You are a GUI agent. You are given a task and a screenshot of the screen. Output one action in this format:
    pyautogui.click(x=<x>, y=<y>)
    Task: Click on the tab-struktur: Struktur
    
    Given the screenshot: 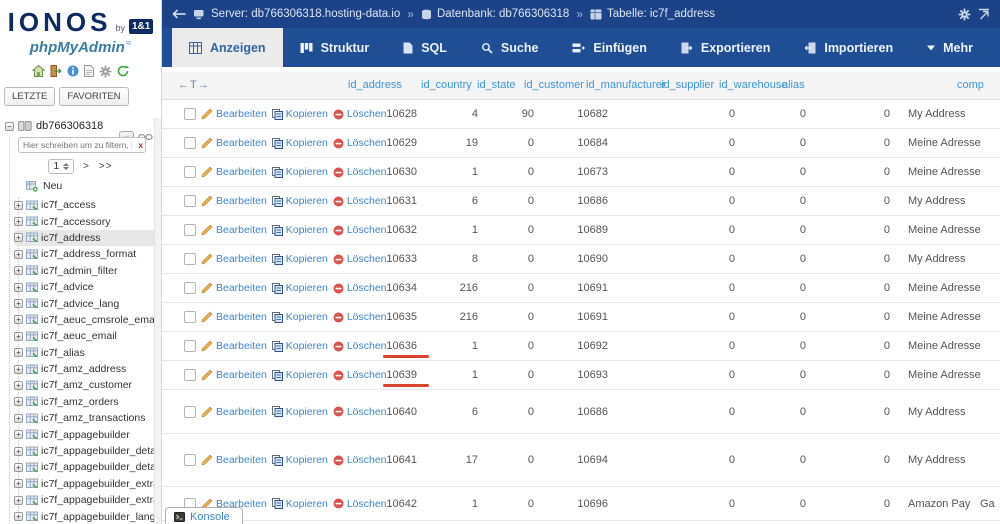 What is the action you would take?
    pyautogui.click(x=335, y=47)
    